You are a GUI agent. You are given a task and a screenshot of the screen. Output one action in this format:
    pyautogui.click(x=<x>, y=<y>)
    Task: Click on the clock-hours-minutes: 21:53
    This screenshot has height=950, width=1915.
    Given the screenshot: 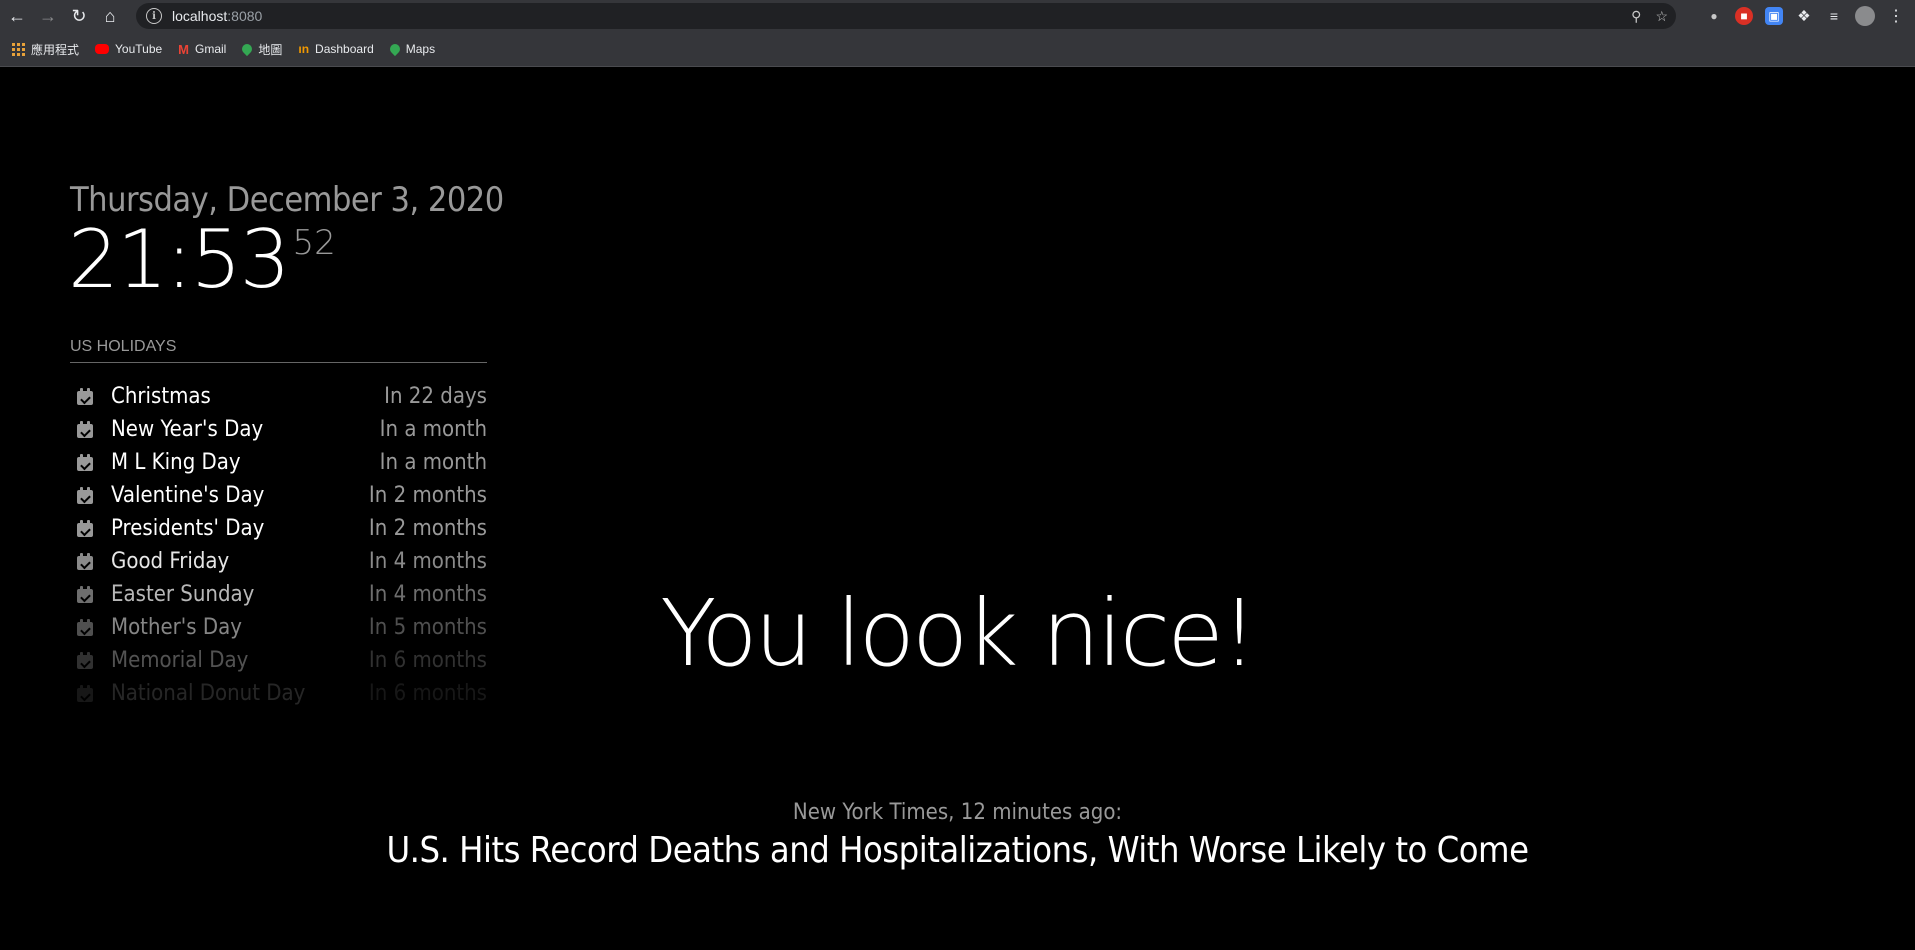 What is the action you would take?
    pyautogui.click(x=179, y=259)
    